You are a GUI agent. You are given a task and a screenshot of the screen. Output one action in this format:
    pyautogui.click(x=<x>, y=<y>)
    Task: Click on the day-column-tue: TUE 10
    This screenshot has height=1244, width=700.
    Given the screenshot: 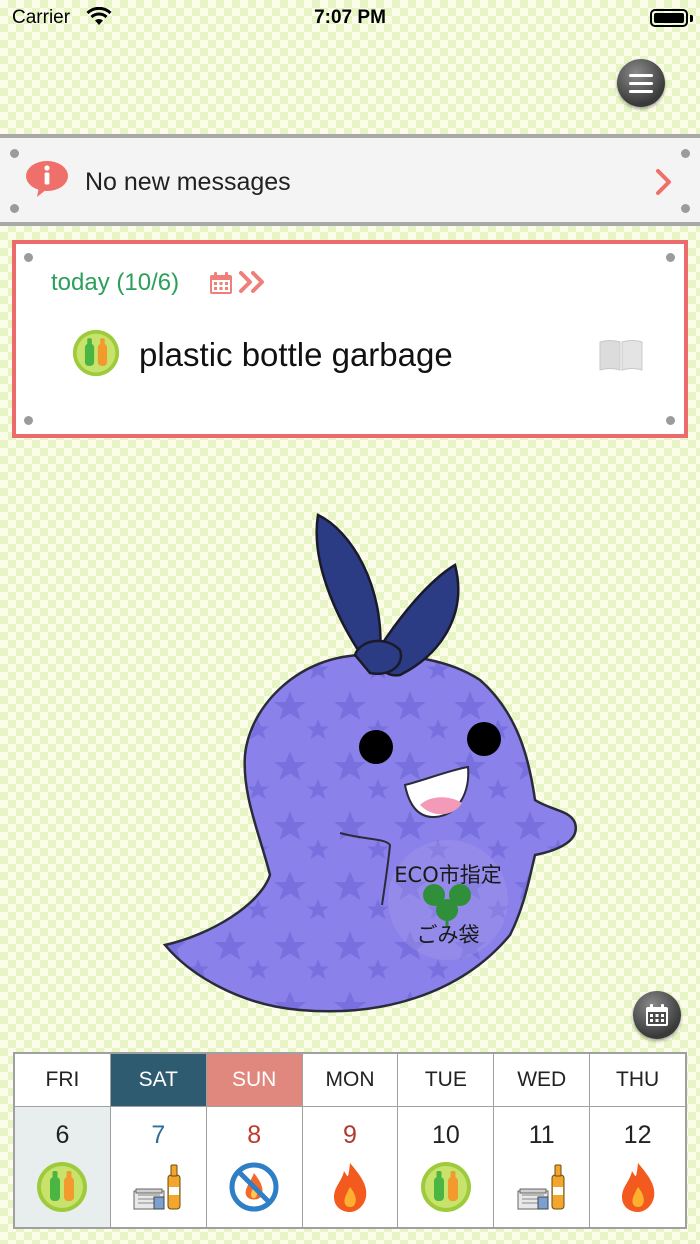 What is the action you would take?
    pyautogui.click(x=446, y=1140)
    